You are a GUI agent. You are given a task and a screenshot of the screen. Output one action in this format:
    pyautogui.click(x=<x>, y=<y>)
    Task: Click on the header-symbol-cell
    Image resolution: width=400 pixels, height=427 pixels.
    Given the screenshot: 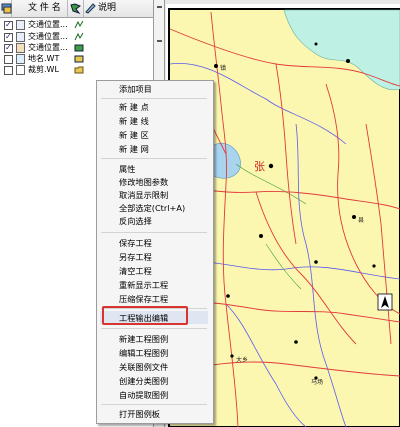 What is the action you would take?
    pyautogui.click(x=76, y=8)
    